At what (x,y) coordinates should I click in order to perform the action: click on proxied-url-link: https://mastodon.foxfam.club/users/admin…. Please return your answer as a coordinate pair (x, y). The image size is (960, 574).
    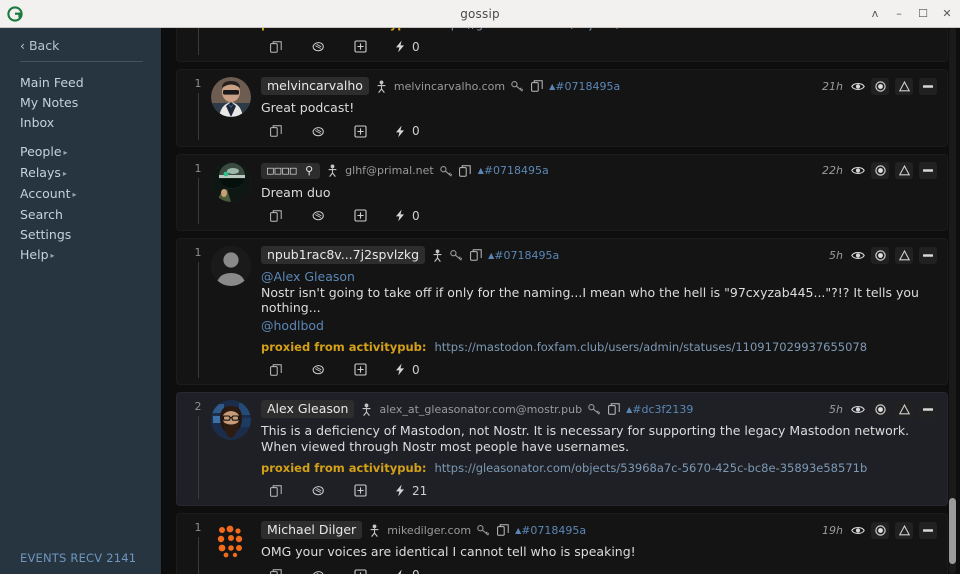
    Looking at the image, I should click on (650, 347).